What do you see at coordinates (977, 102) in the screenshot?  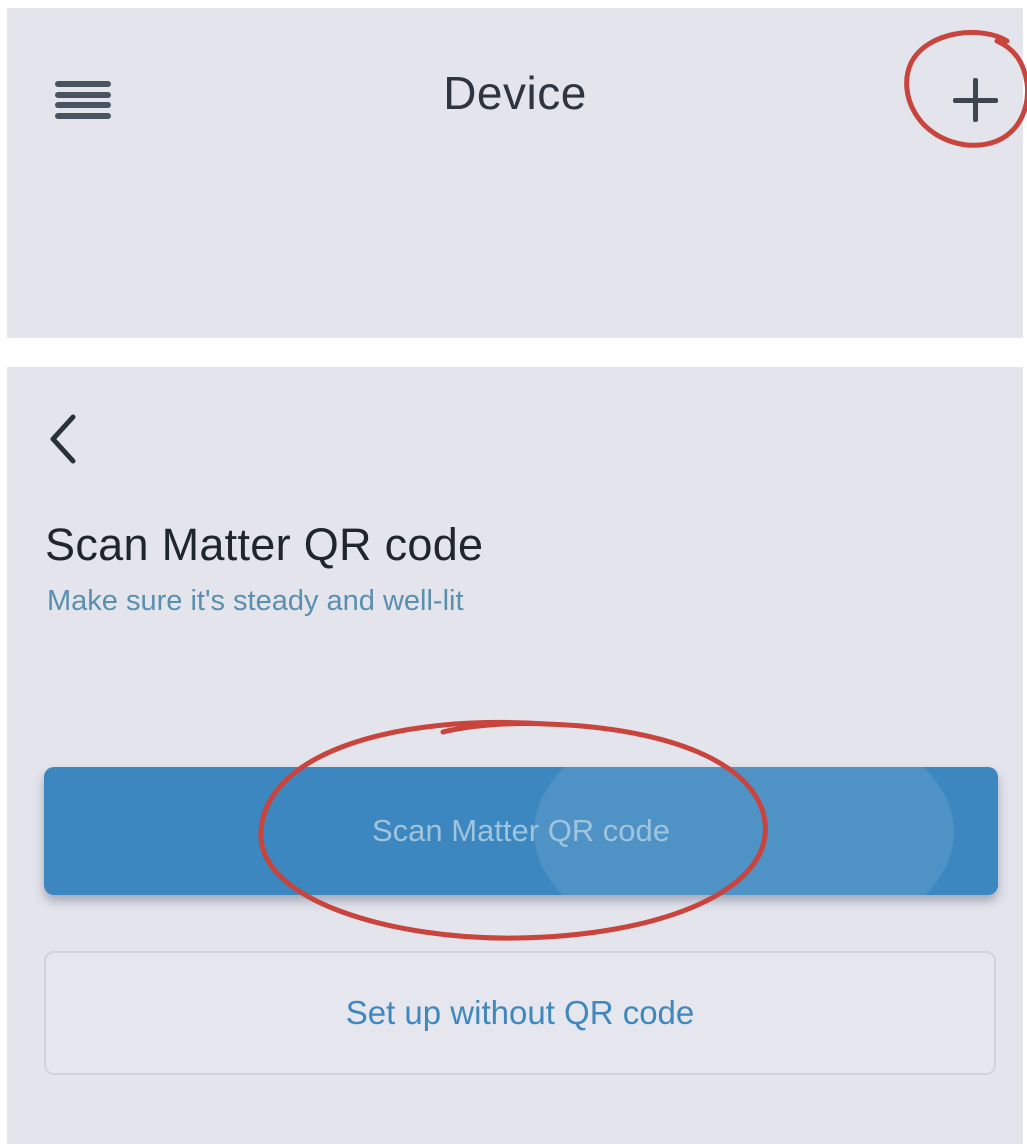 I see `add-device-button` at bounding box center [977, 102].